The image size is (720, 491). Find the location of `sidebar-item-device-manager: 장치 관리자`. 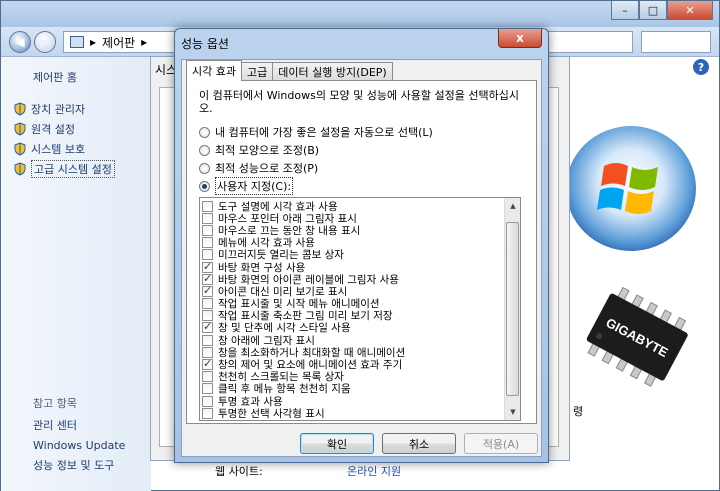

sidebar-item-device-manager: 장치 관리자 is located at coordinates (64, 109).